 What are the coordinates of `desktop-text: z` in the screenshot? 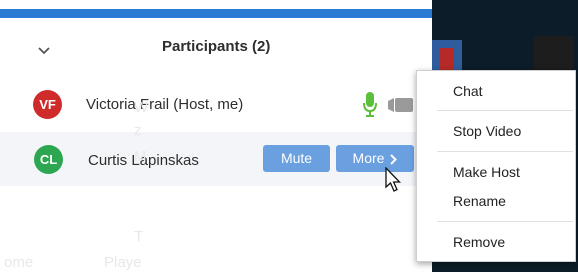 It's located at (138, 130).